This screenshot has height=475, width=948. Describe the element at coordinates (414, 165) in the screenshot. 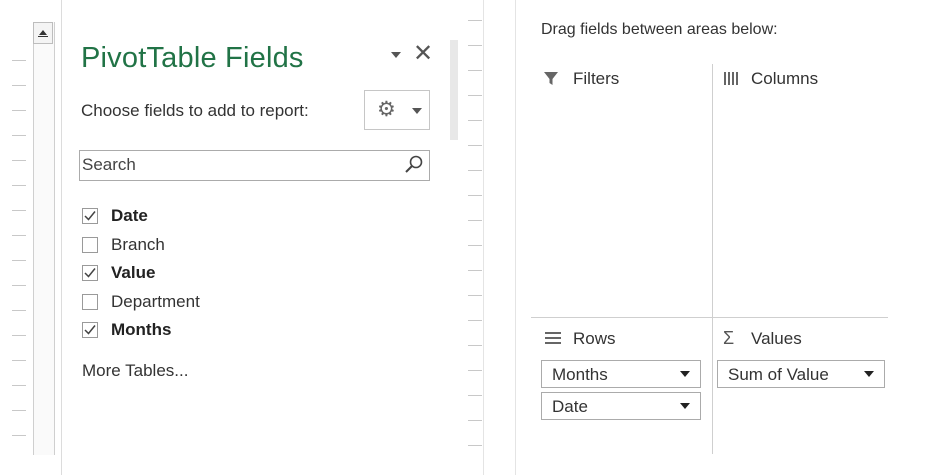

I see `search-icon` at that location.